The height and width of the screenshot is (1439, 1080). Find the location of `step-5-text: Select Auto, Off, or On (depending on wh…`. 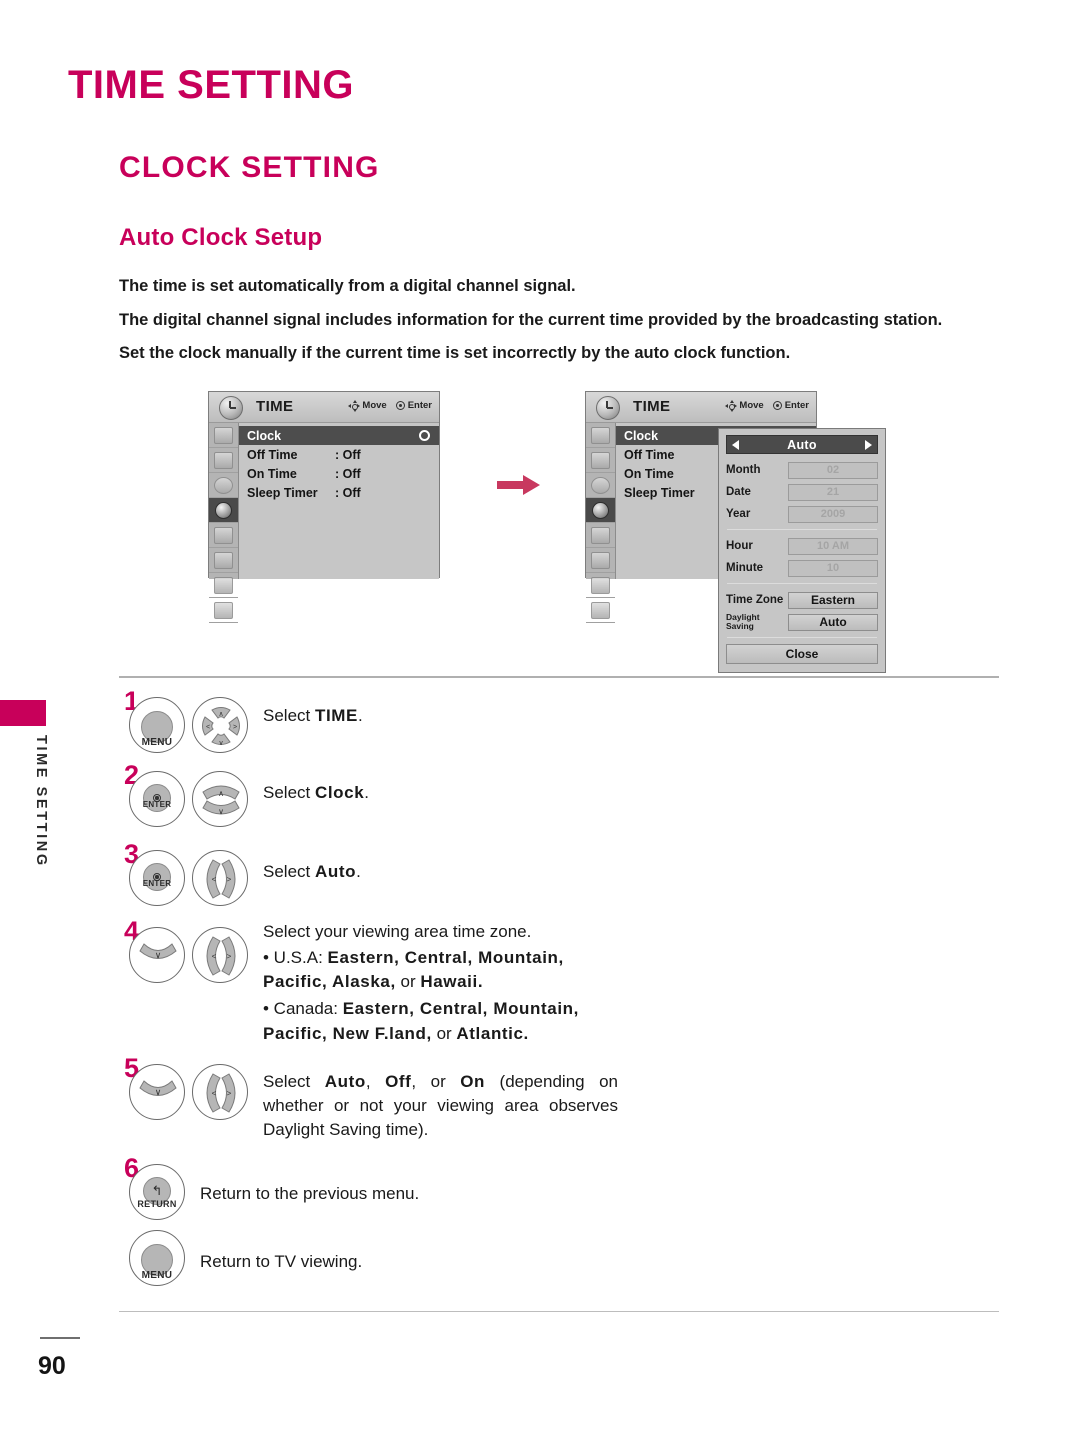

step-5-text: Select Auto, Off, or On (depending on wh… is located at coordinates (440, 1106).